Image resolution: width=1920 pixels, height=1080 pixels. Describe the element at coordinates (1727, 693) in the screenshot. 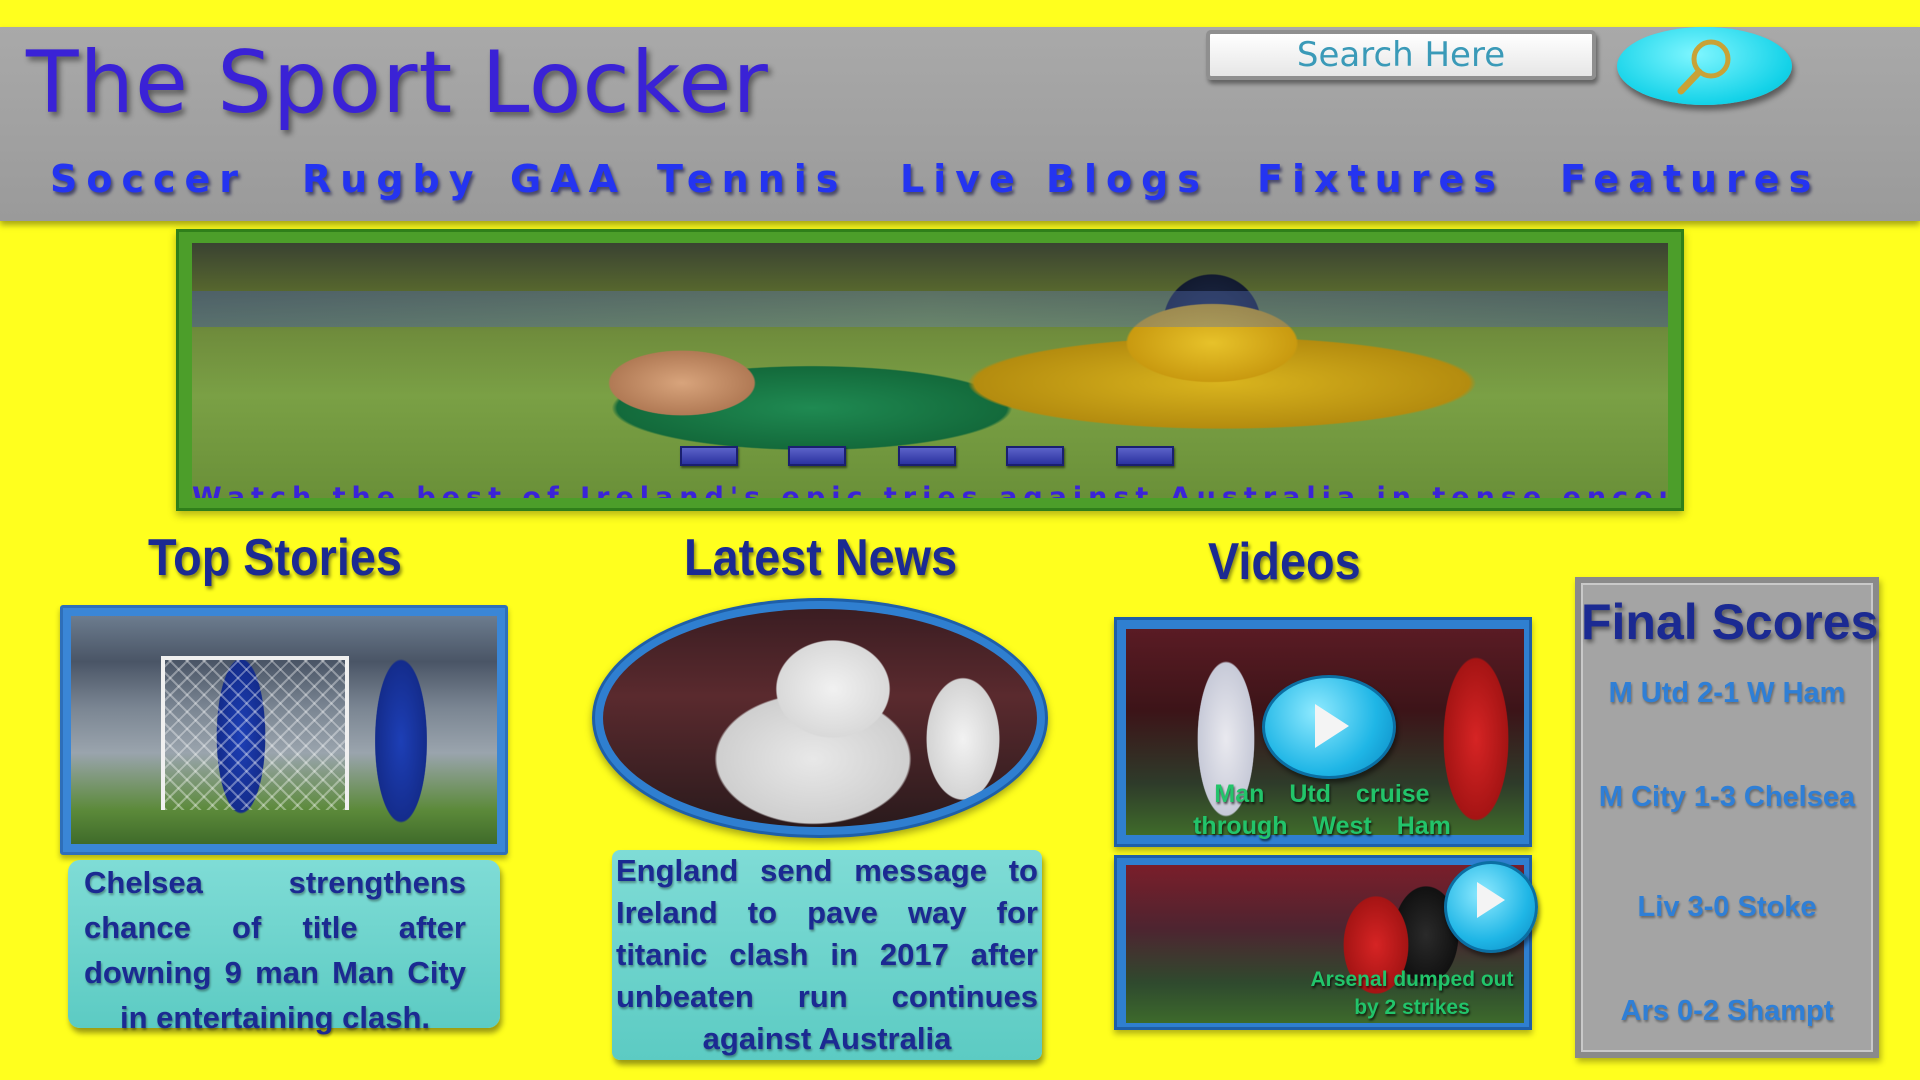

I see `score-item: M Utd 2-1 W Ham` at that location.